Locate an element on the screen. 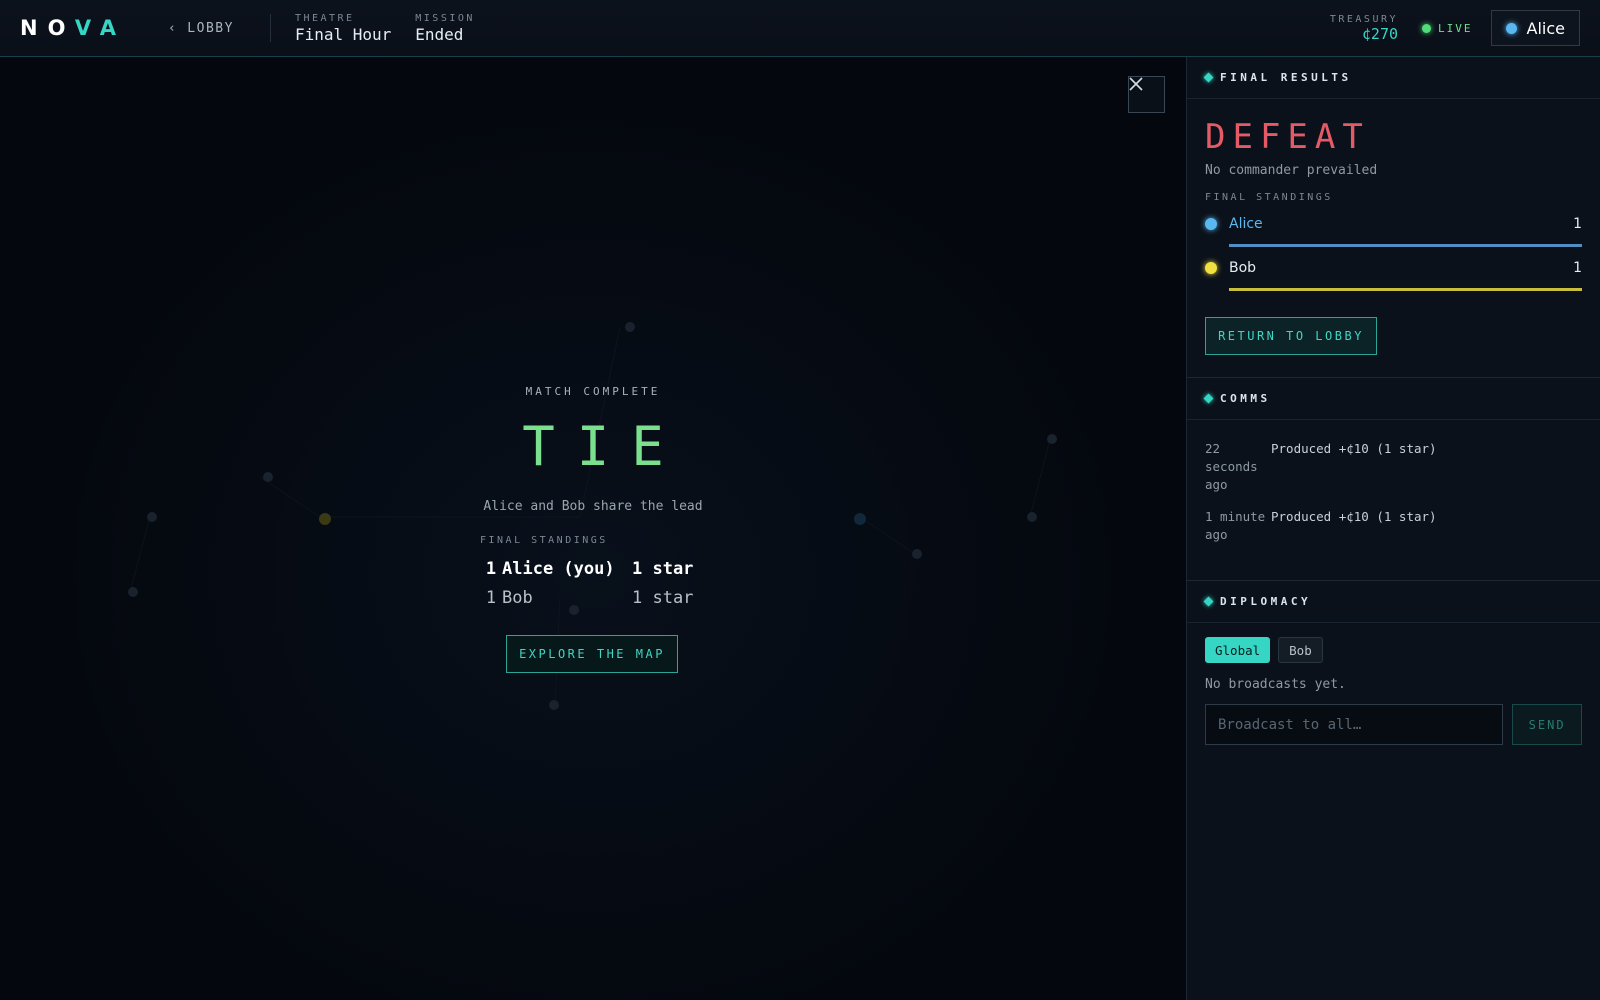 Image resolution: width=1600 pixels, height=1000 pixels. overlay-standings-table: 1 Alice (you) 1 star 1 Bob 1 star is located at coordinates (587, 583).